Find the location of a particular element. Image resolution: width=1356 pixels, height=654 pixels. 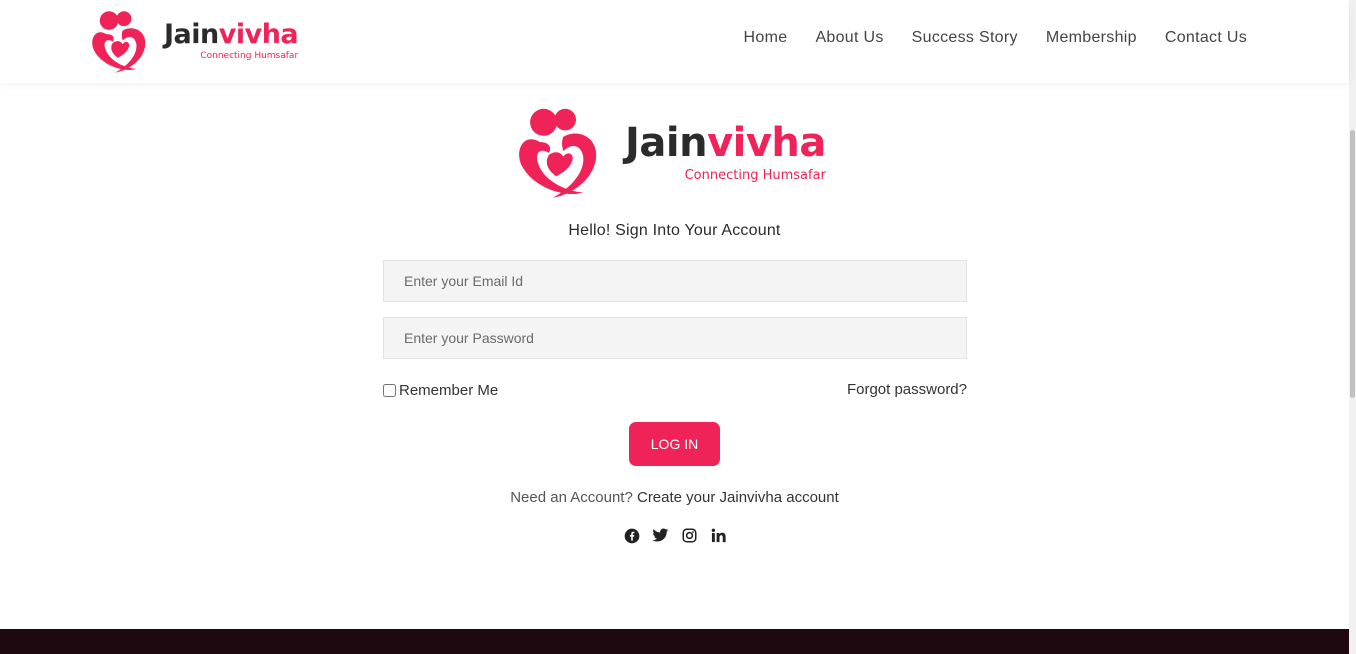

instagram-icon is located at coordinates (689, 535).